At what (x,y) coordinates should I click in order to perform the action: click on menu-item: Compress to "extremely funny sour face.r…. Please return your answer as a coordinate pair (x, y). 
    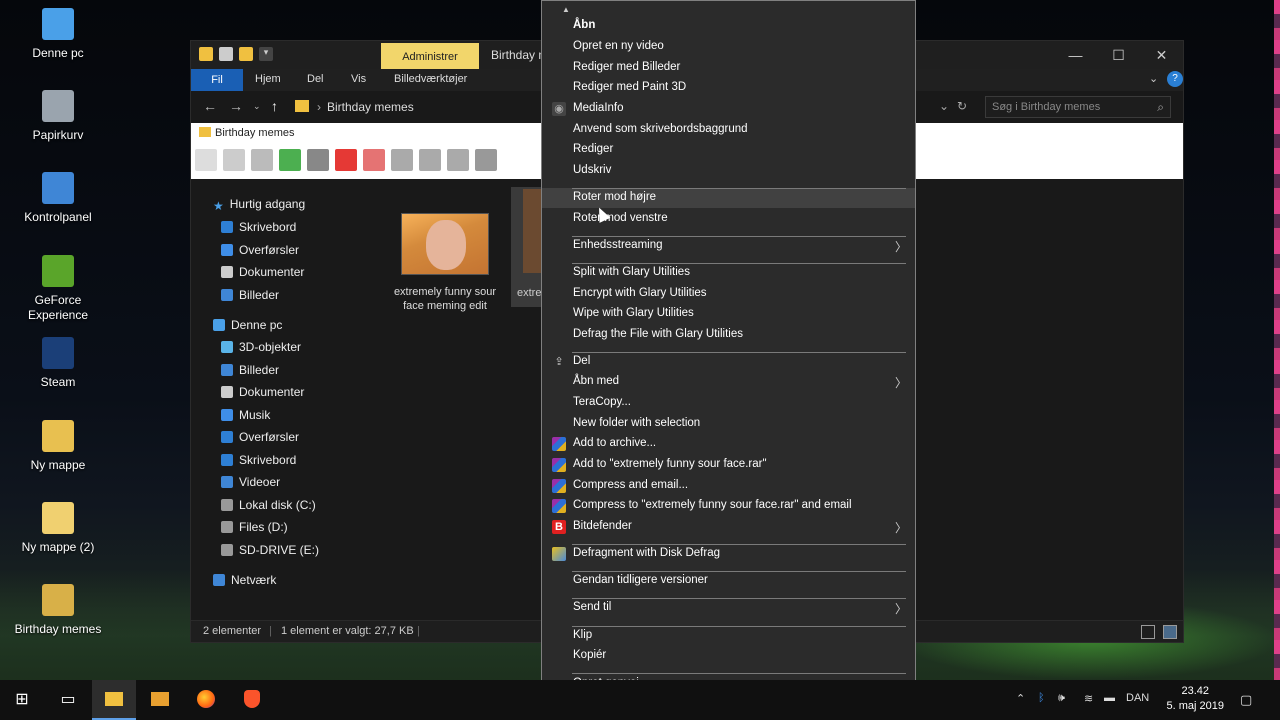
    Looking at the image, I should click on (728, 506).